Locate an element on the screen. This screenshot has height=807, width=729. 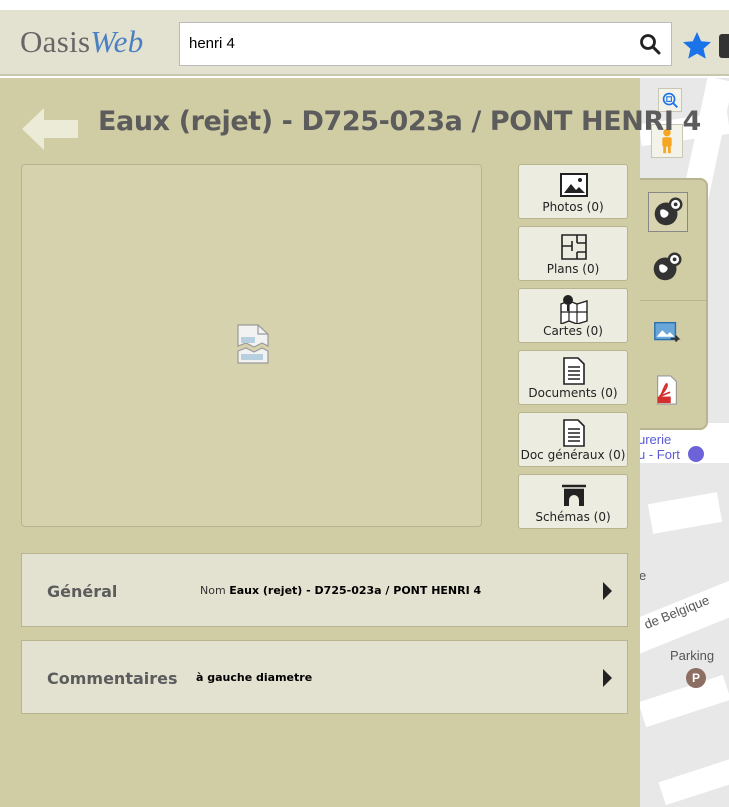
search-input is located at coordinates (400, 43).